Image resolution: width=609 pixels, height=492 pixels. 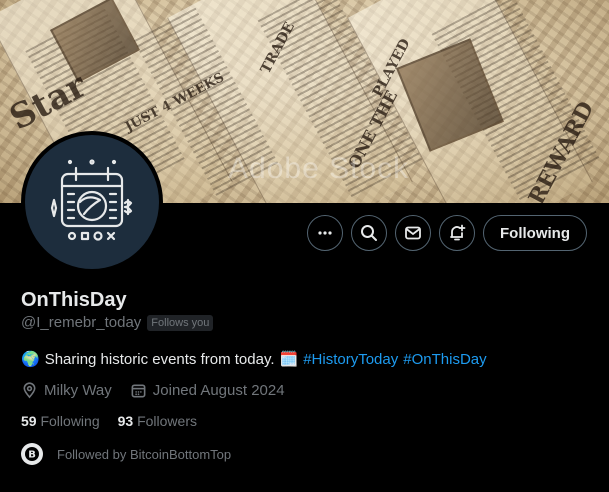 I want to click on more-icon, so click(x=325, y=233).